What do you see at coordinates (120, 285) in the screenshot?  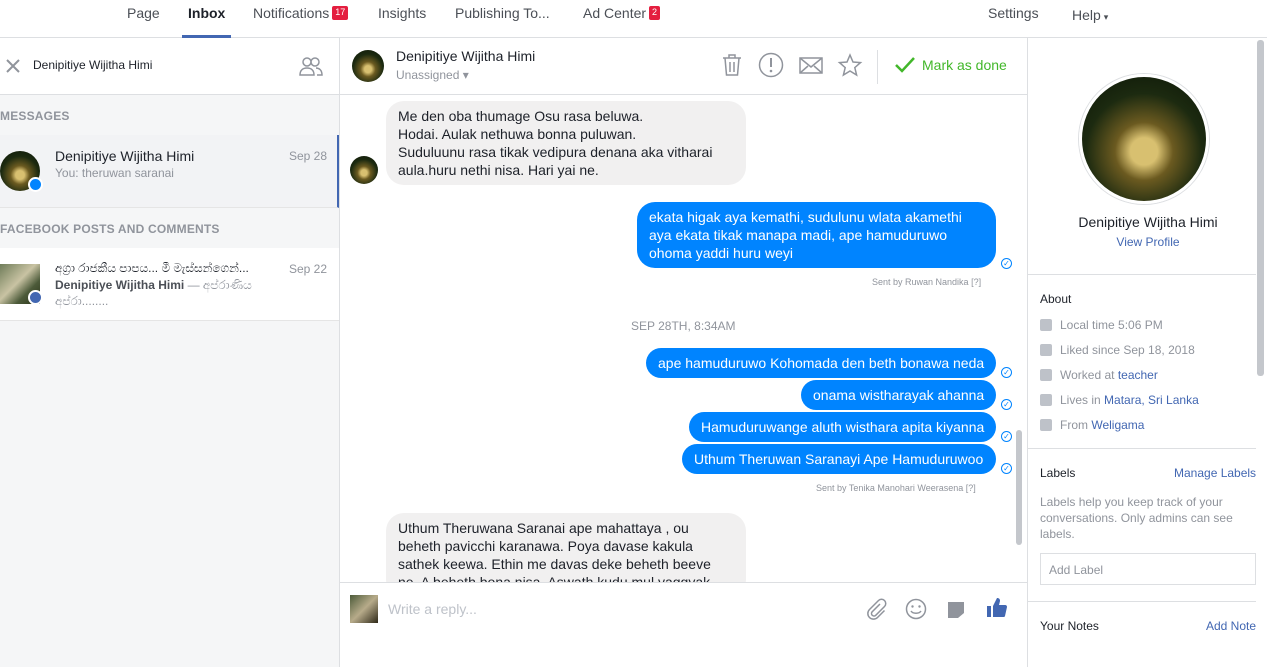 I see `post-author: Denipitiye Wijitha Himi` at bounding box center [120, 285].